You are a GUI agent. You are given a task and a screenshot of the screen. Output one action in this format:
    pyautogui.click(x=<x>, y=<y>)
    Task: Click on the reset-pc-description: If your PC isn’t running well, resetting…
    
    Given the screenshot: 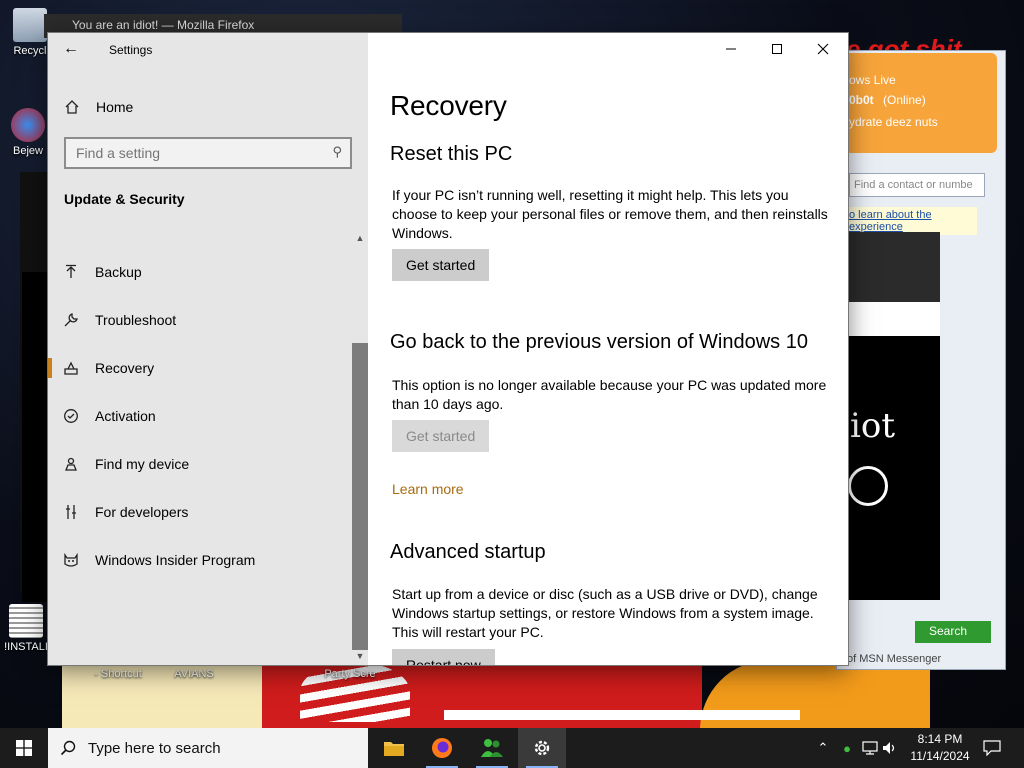 What is the action you would take?
    pyautogui.click(x=610, y=214)
    